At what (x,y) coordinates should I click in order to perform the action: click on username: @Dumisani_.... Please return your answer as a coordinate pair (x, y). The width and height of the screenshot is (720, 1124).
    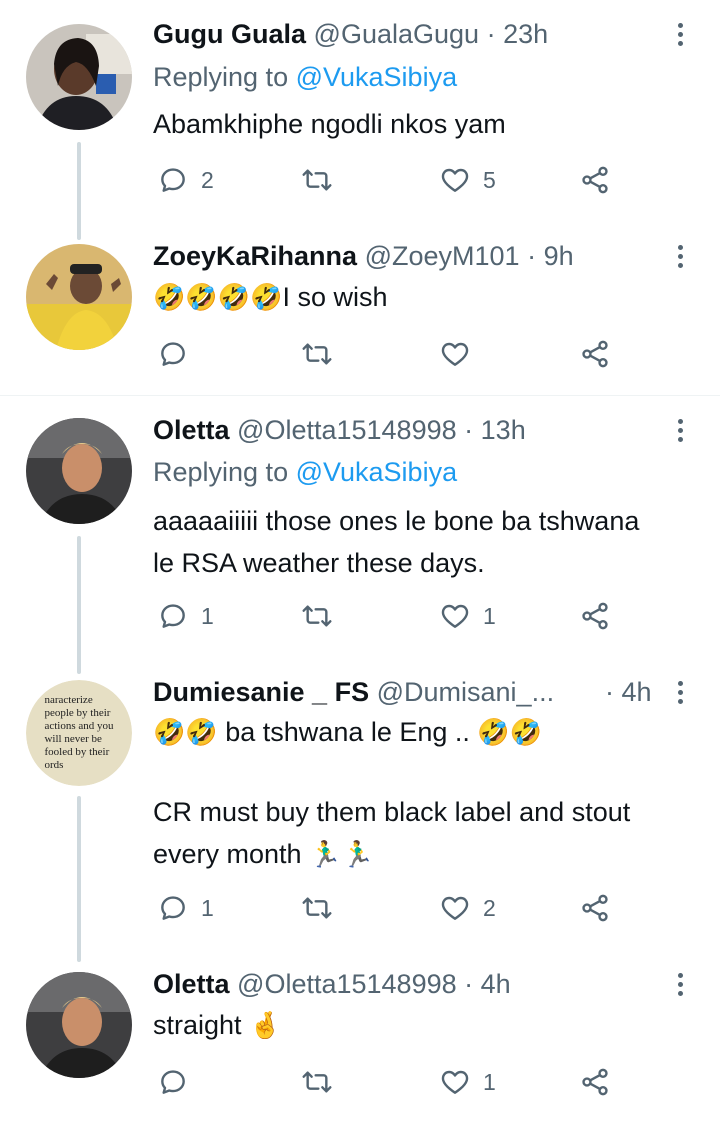
    Looking at the image, I should click on (465, 692).